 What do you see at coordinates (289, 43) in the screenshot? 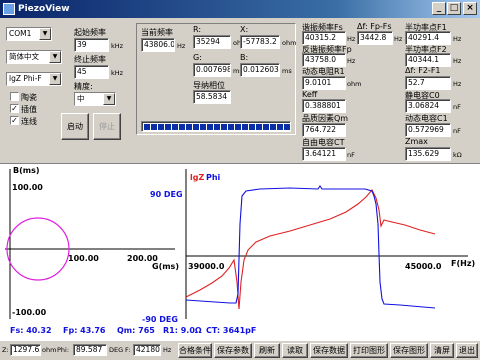
I see `x-unit: ohm` at bounding box center [289, 43].